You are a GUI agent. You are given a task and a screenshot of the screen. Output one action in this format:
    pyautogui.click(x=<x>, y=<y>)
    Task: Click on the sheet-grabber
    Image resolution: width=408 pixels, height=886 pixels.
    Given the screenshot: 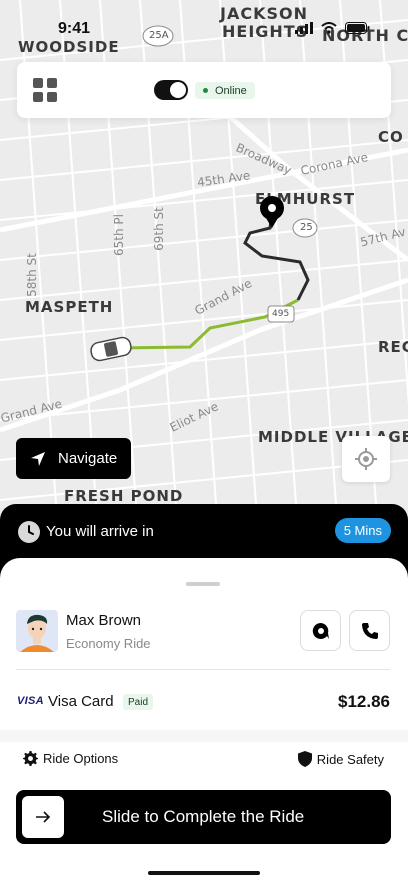 What is the action you would take?
    pyautogui.click(x=203, y=584)
    